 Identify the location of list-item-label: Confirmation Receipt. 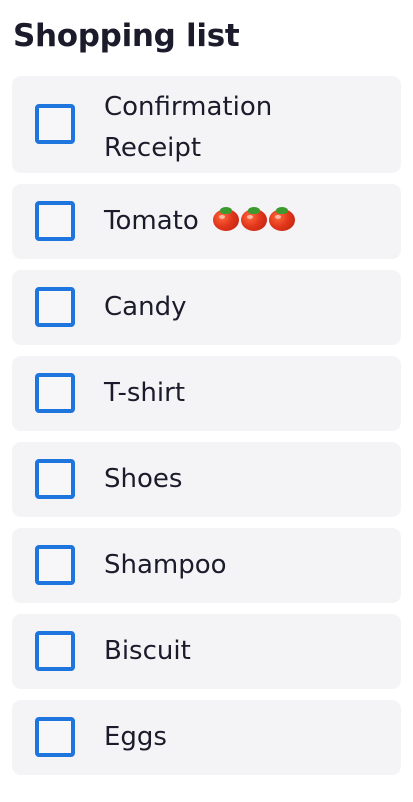
(188, 127).